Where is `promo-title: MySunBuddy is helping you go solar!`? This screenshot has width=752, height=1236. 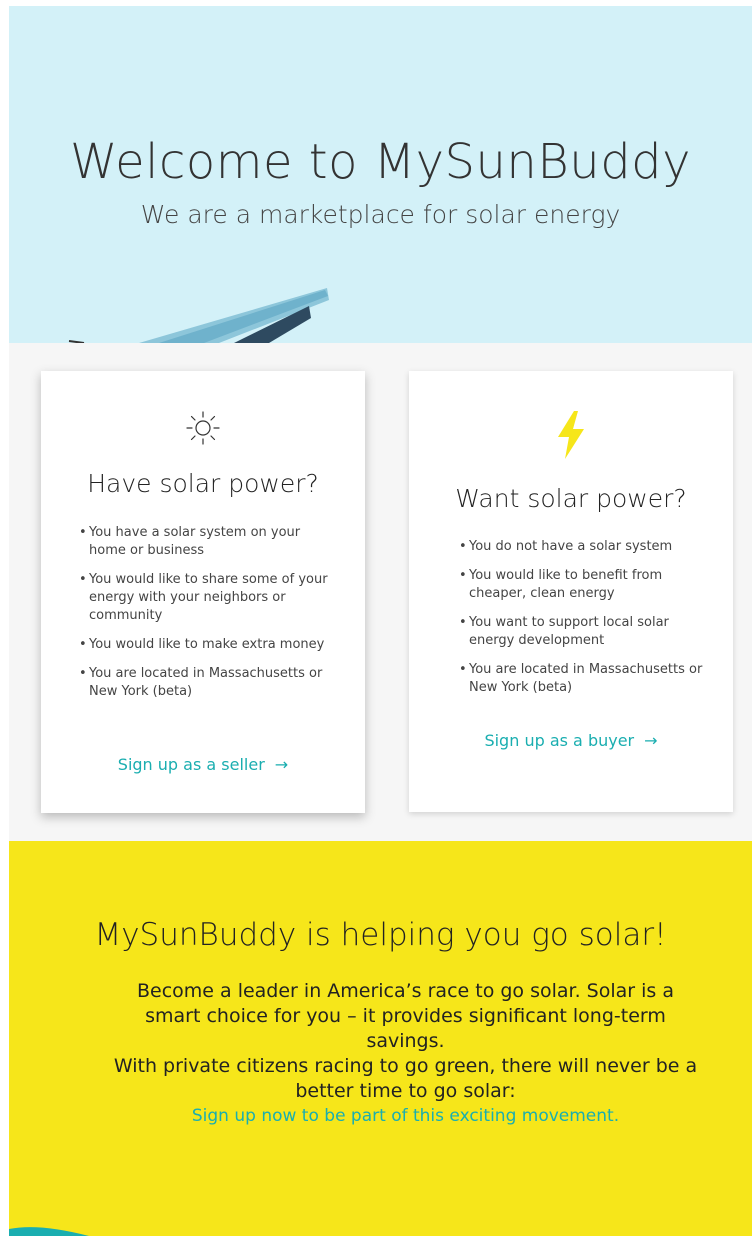 promo-title: MySunBuddy is helping you go solar! is located at coordinates (380, 935).